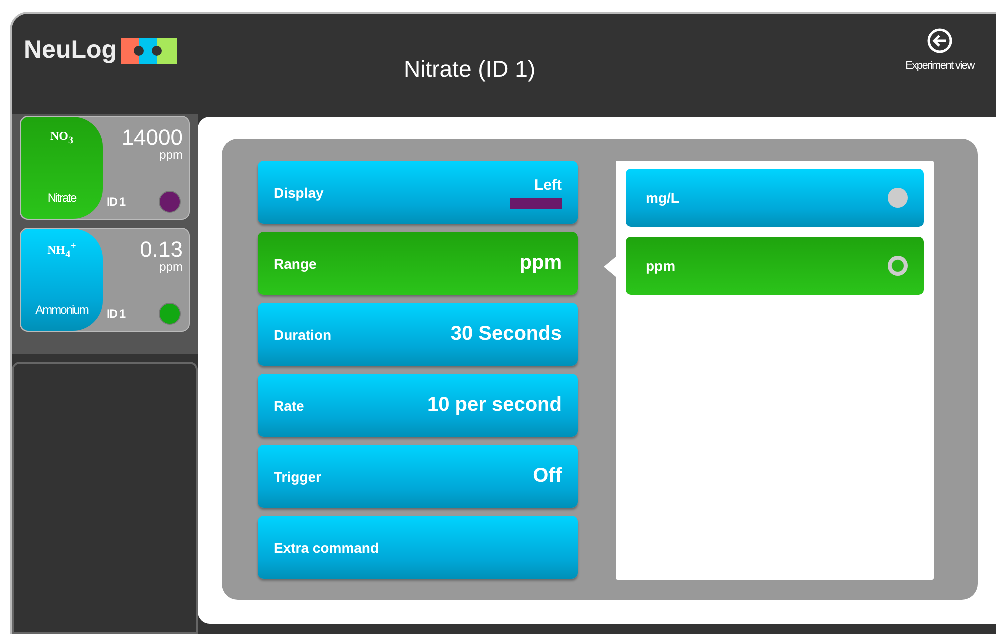 This screenshot has width=996, height=634. Describe the element at coordinates (775, 198) in the screenshot. I see `option-item: mg/L` at that location.